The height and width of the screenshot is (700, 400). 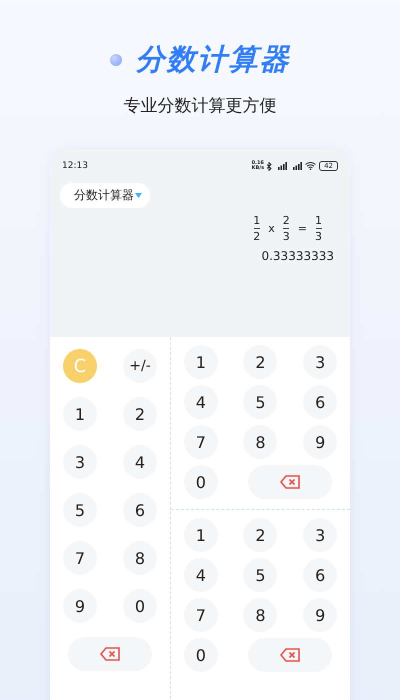 I want to click on caret-icon, so click(x=138, y=195).